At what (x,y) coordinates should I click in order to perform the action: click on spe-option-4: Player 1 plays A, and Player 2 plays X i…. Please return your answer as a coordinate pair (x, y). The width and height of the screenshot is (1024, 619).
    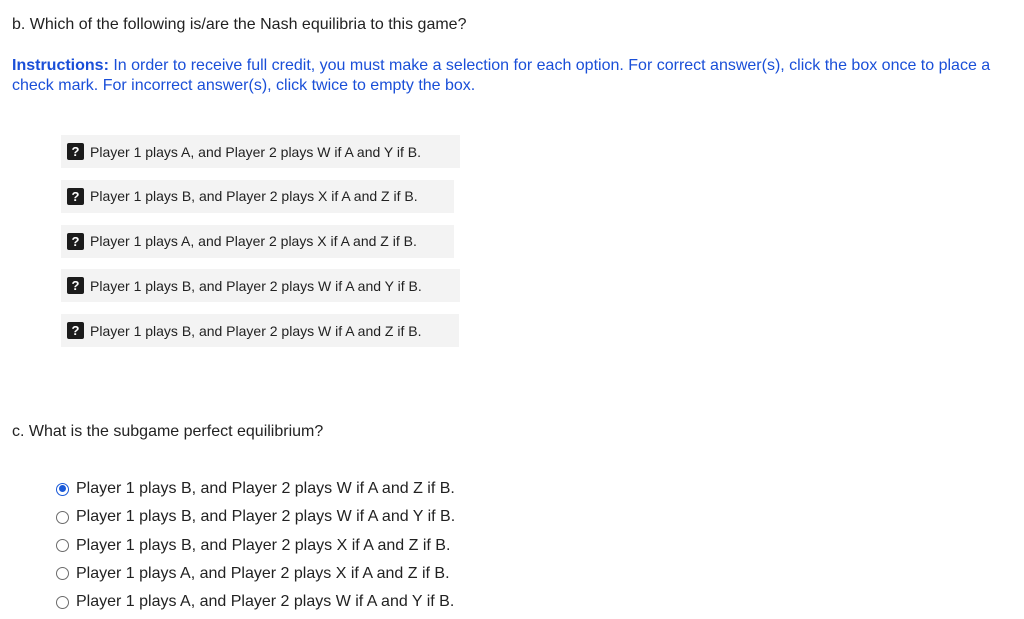
    Looking at the image, I should click on (255, 574).